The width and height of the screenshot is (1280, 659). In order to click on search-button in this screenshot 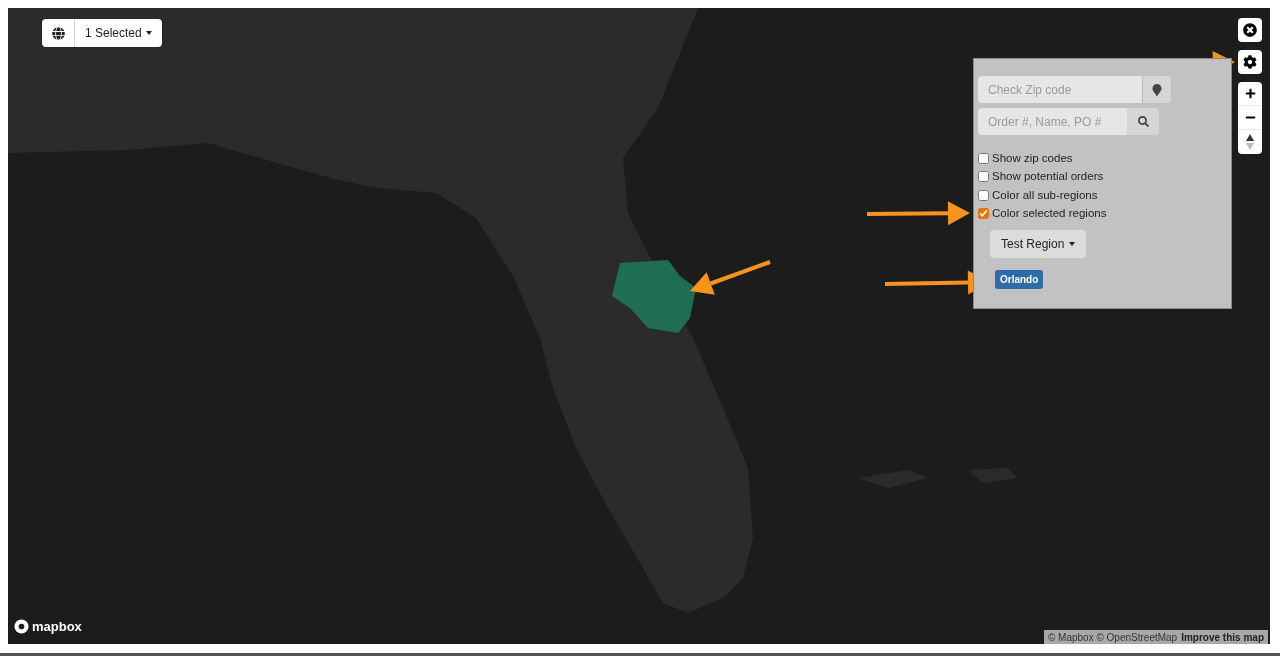, I will do `click(1143, 121)`.